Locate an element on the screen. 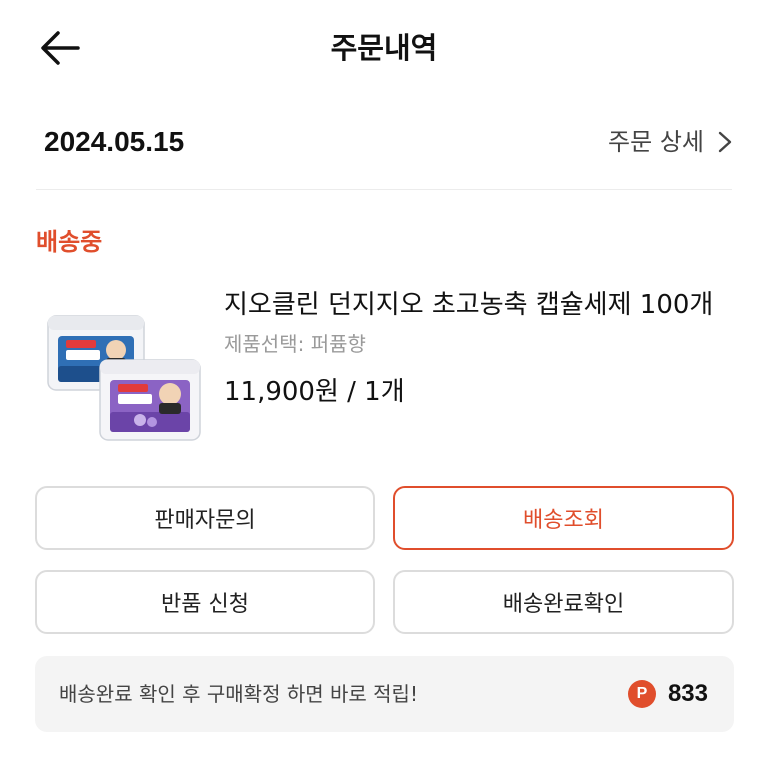 This screenshot has width=768, height=771. track-delivery-button: 배송조회 is located at coordinates (563, 518).